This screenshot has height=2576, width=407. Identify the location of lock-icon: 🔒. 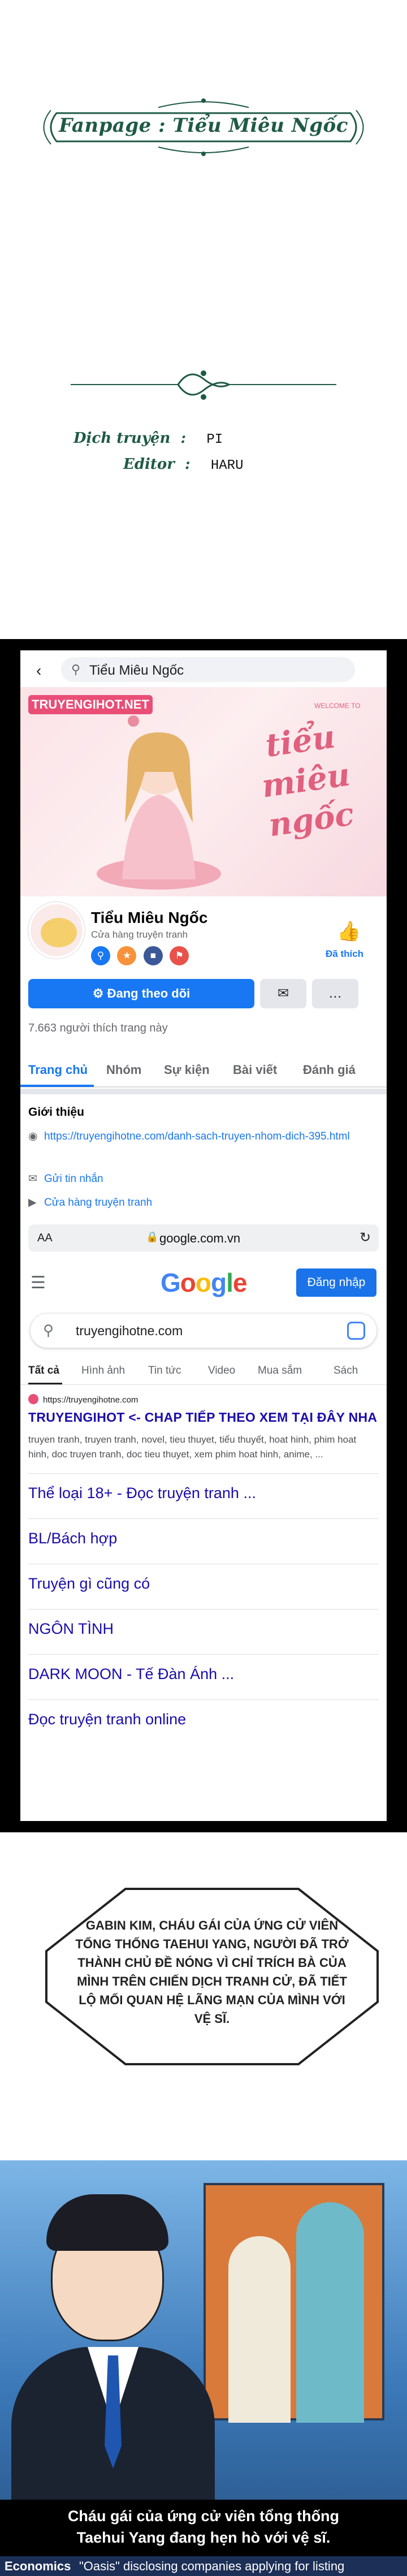
(152, 1237).